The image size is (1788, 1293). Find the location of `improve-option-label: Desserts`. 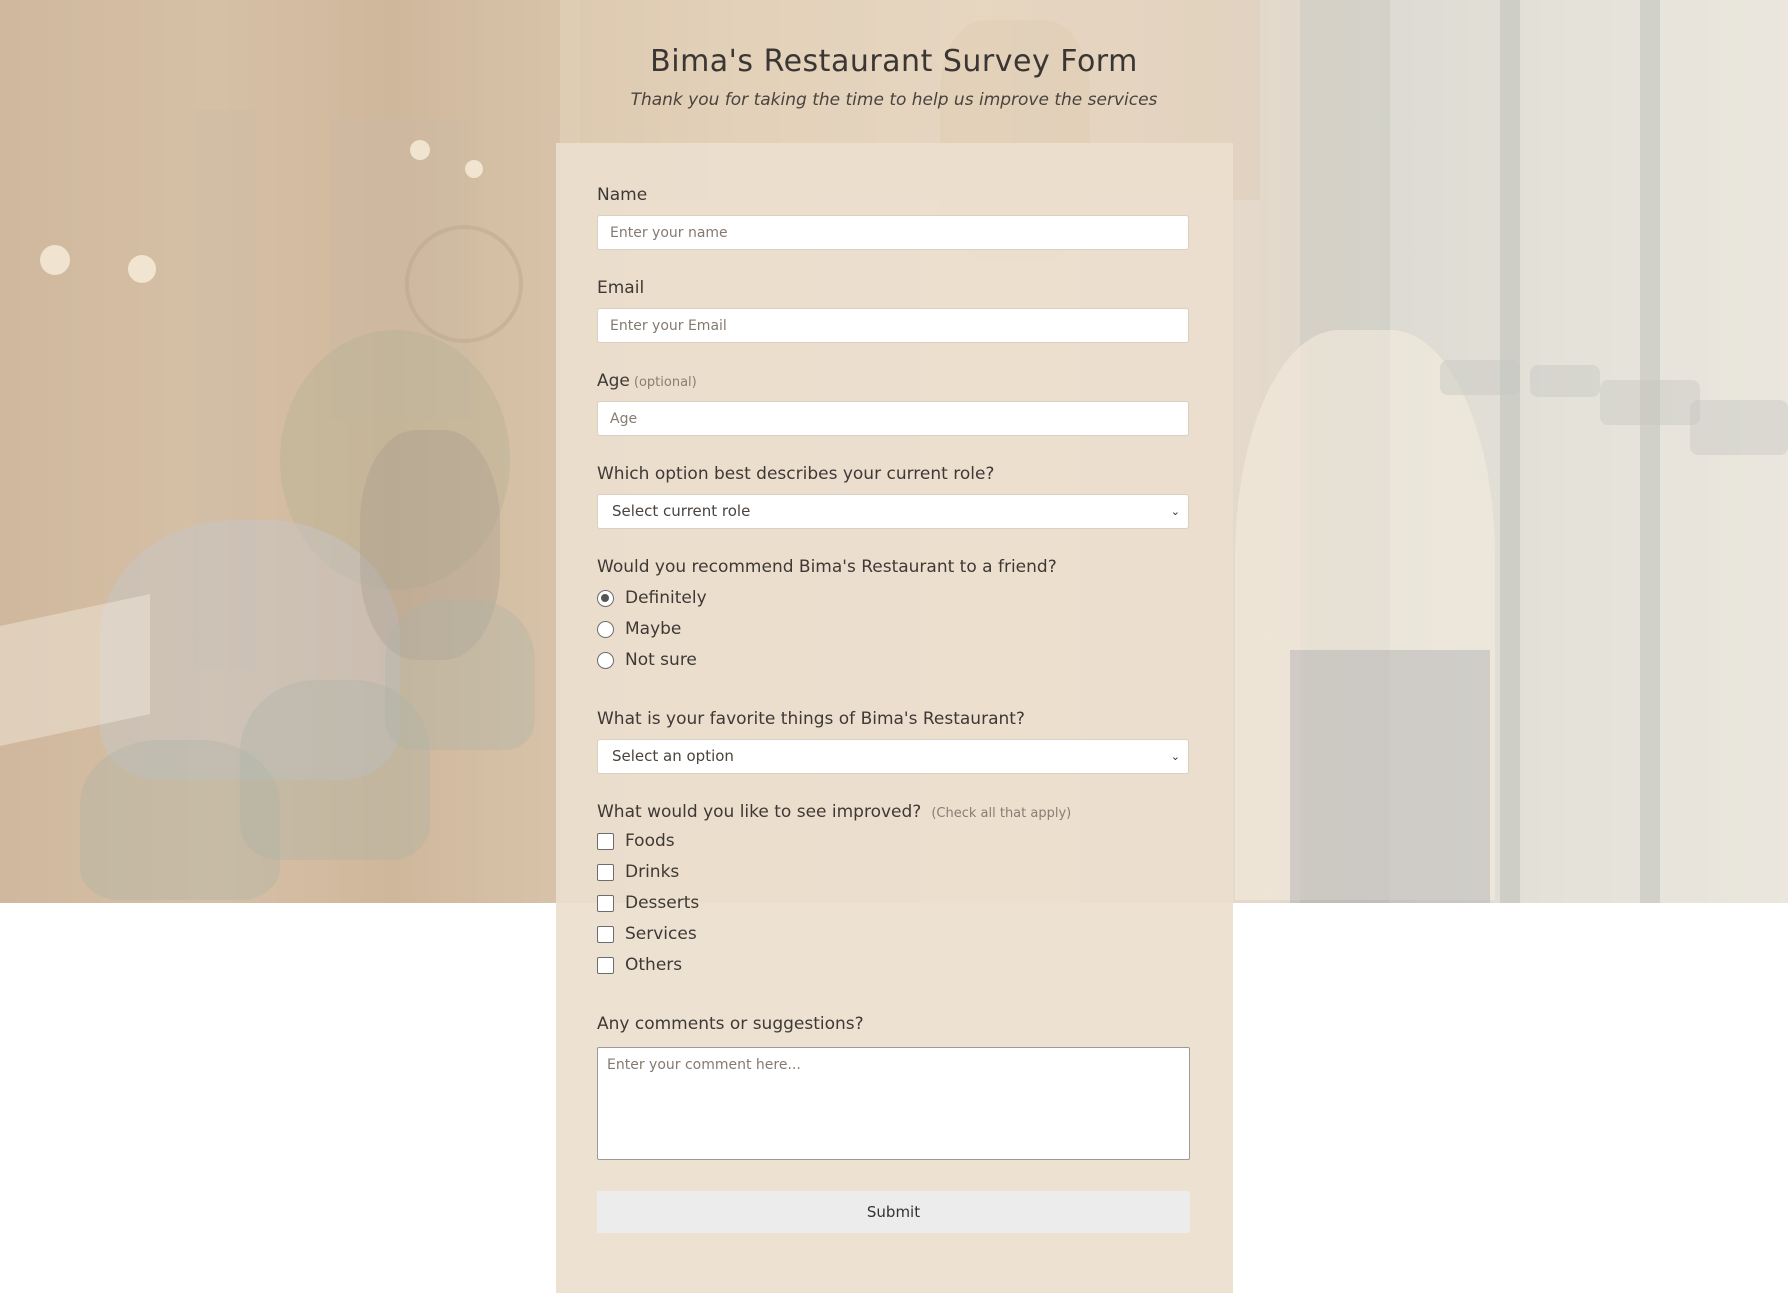

improve-option-label: Desserts is located at coordinates (662, 903).